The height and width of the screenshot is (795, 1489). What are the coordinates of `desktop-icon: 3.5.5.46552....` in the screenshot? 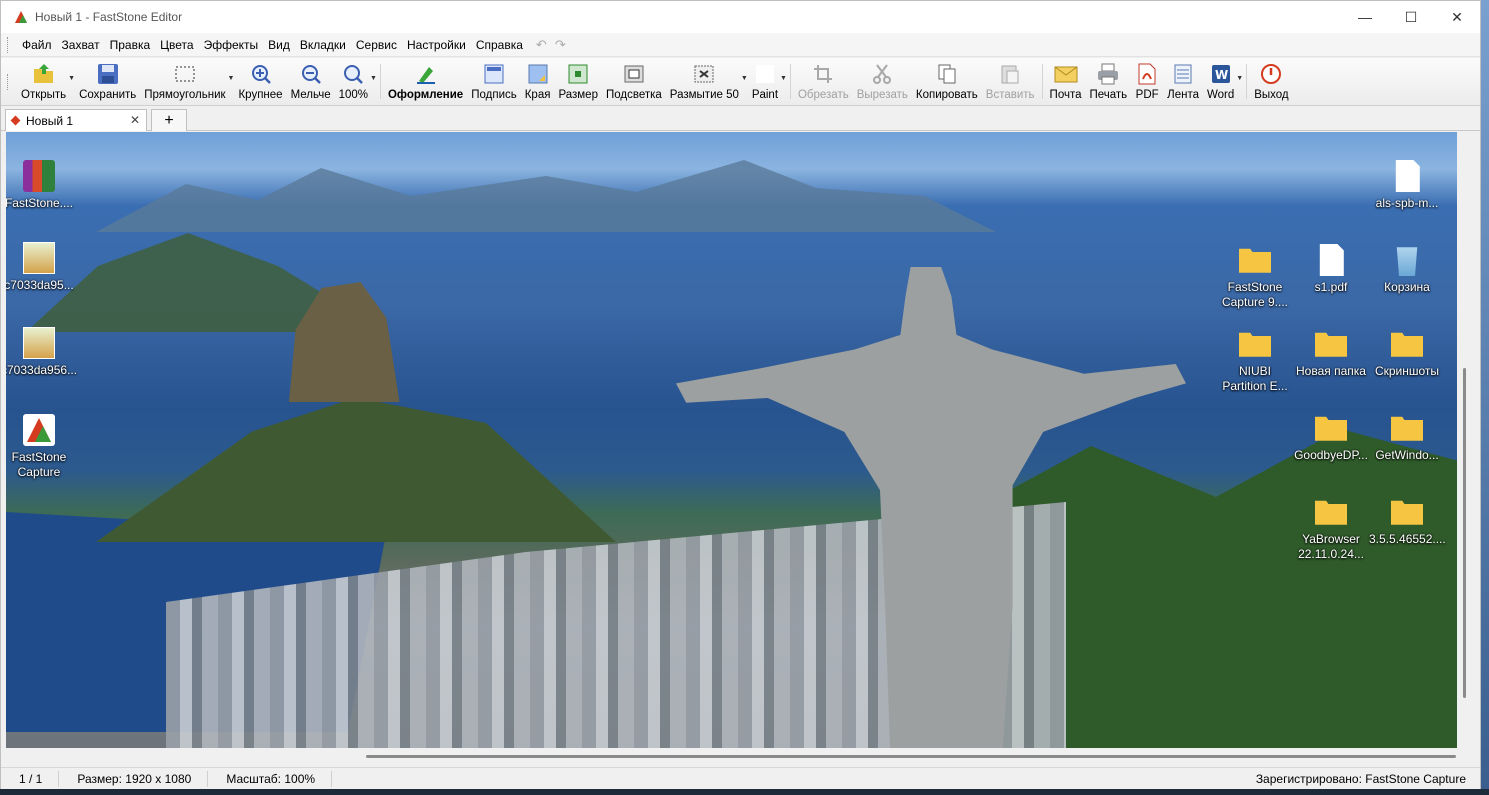 It's located at (1407, 521).